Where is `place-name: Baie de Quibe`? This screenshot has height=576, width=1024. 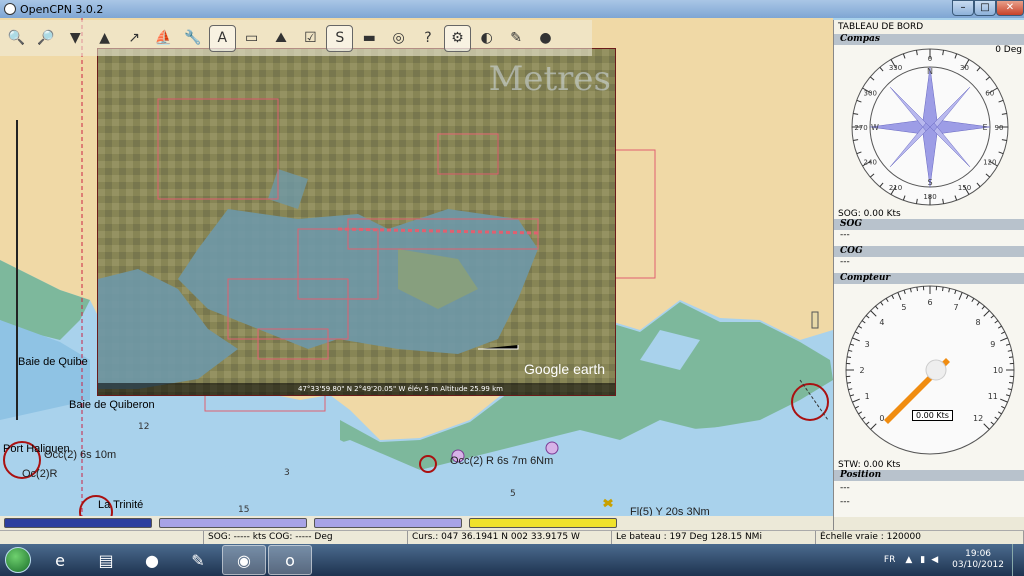 place-name: Baie de Quibe is located at coordinates (53, 362).